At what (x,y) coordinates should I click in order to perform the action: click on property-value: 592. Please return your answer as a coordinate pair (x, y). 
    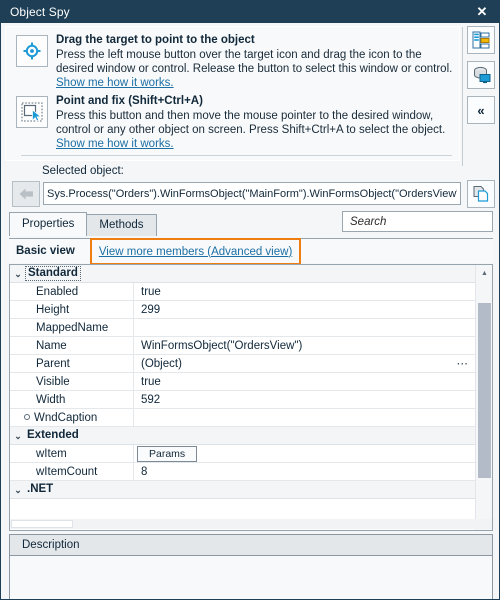
    Looking at the image, I should click on (304, 400).